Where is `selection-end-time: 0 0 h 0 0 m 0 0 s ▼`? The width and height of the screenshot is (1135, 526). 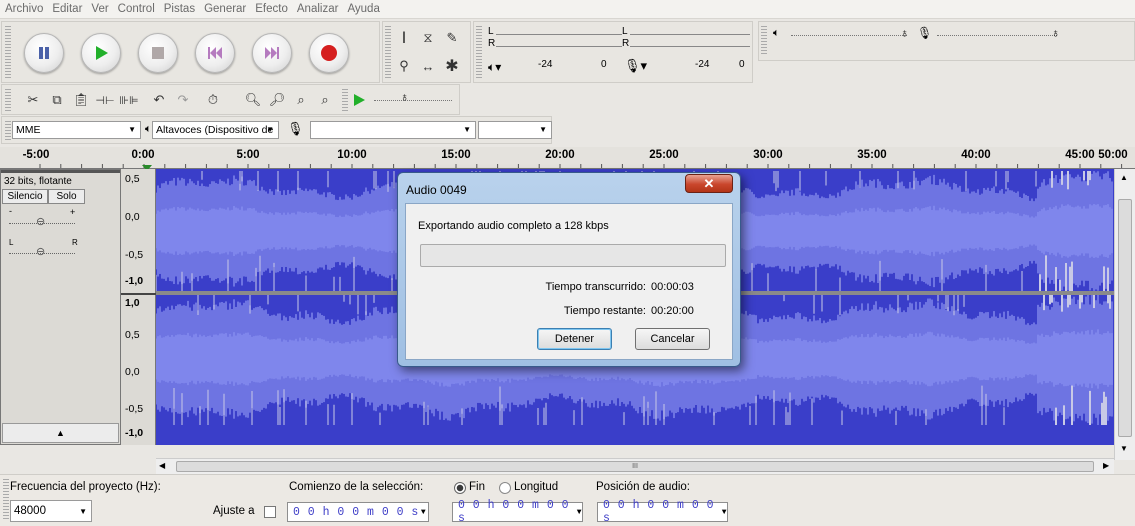
selection-end-time: 0 0 h 0 0 m 0 0 s ▼ is located at coordinates (517, 512).